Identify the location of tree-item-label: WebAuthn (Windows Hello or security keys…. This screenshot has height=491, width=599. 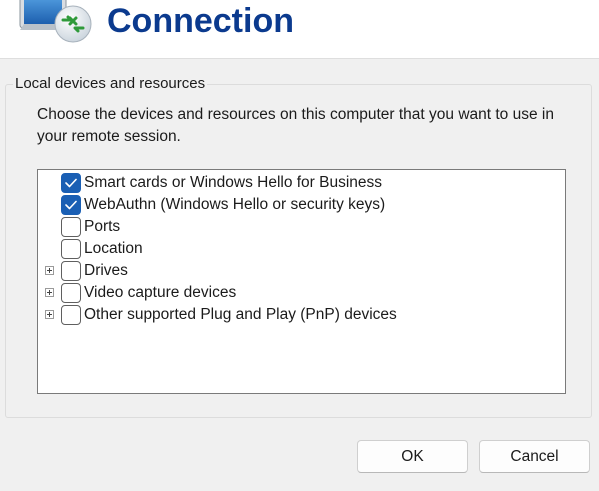
(235, 204).